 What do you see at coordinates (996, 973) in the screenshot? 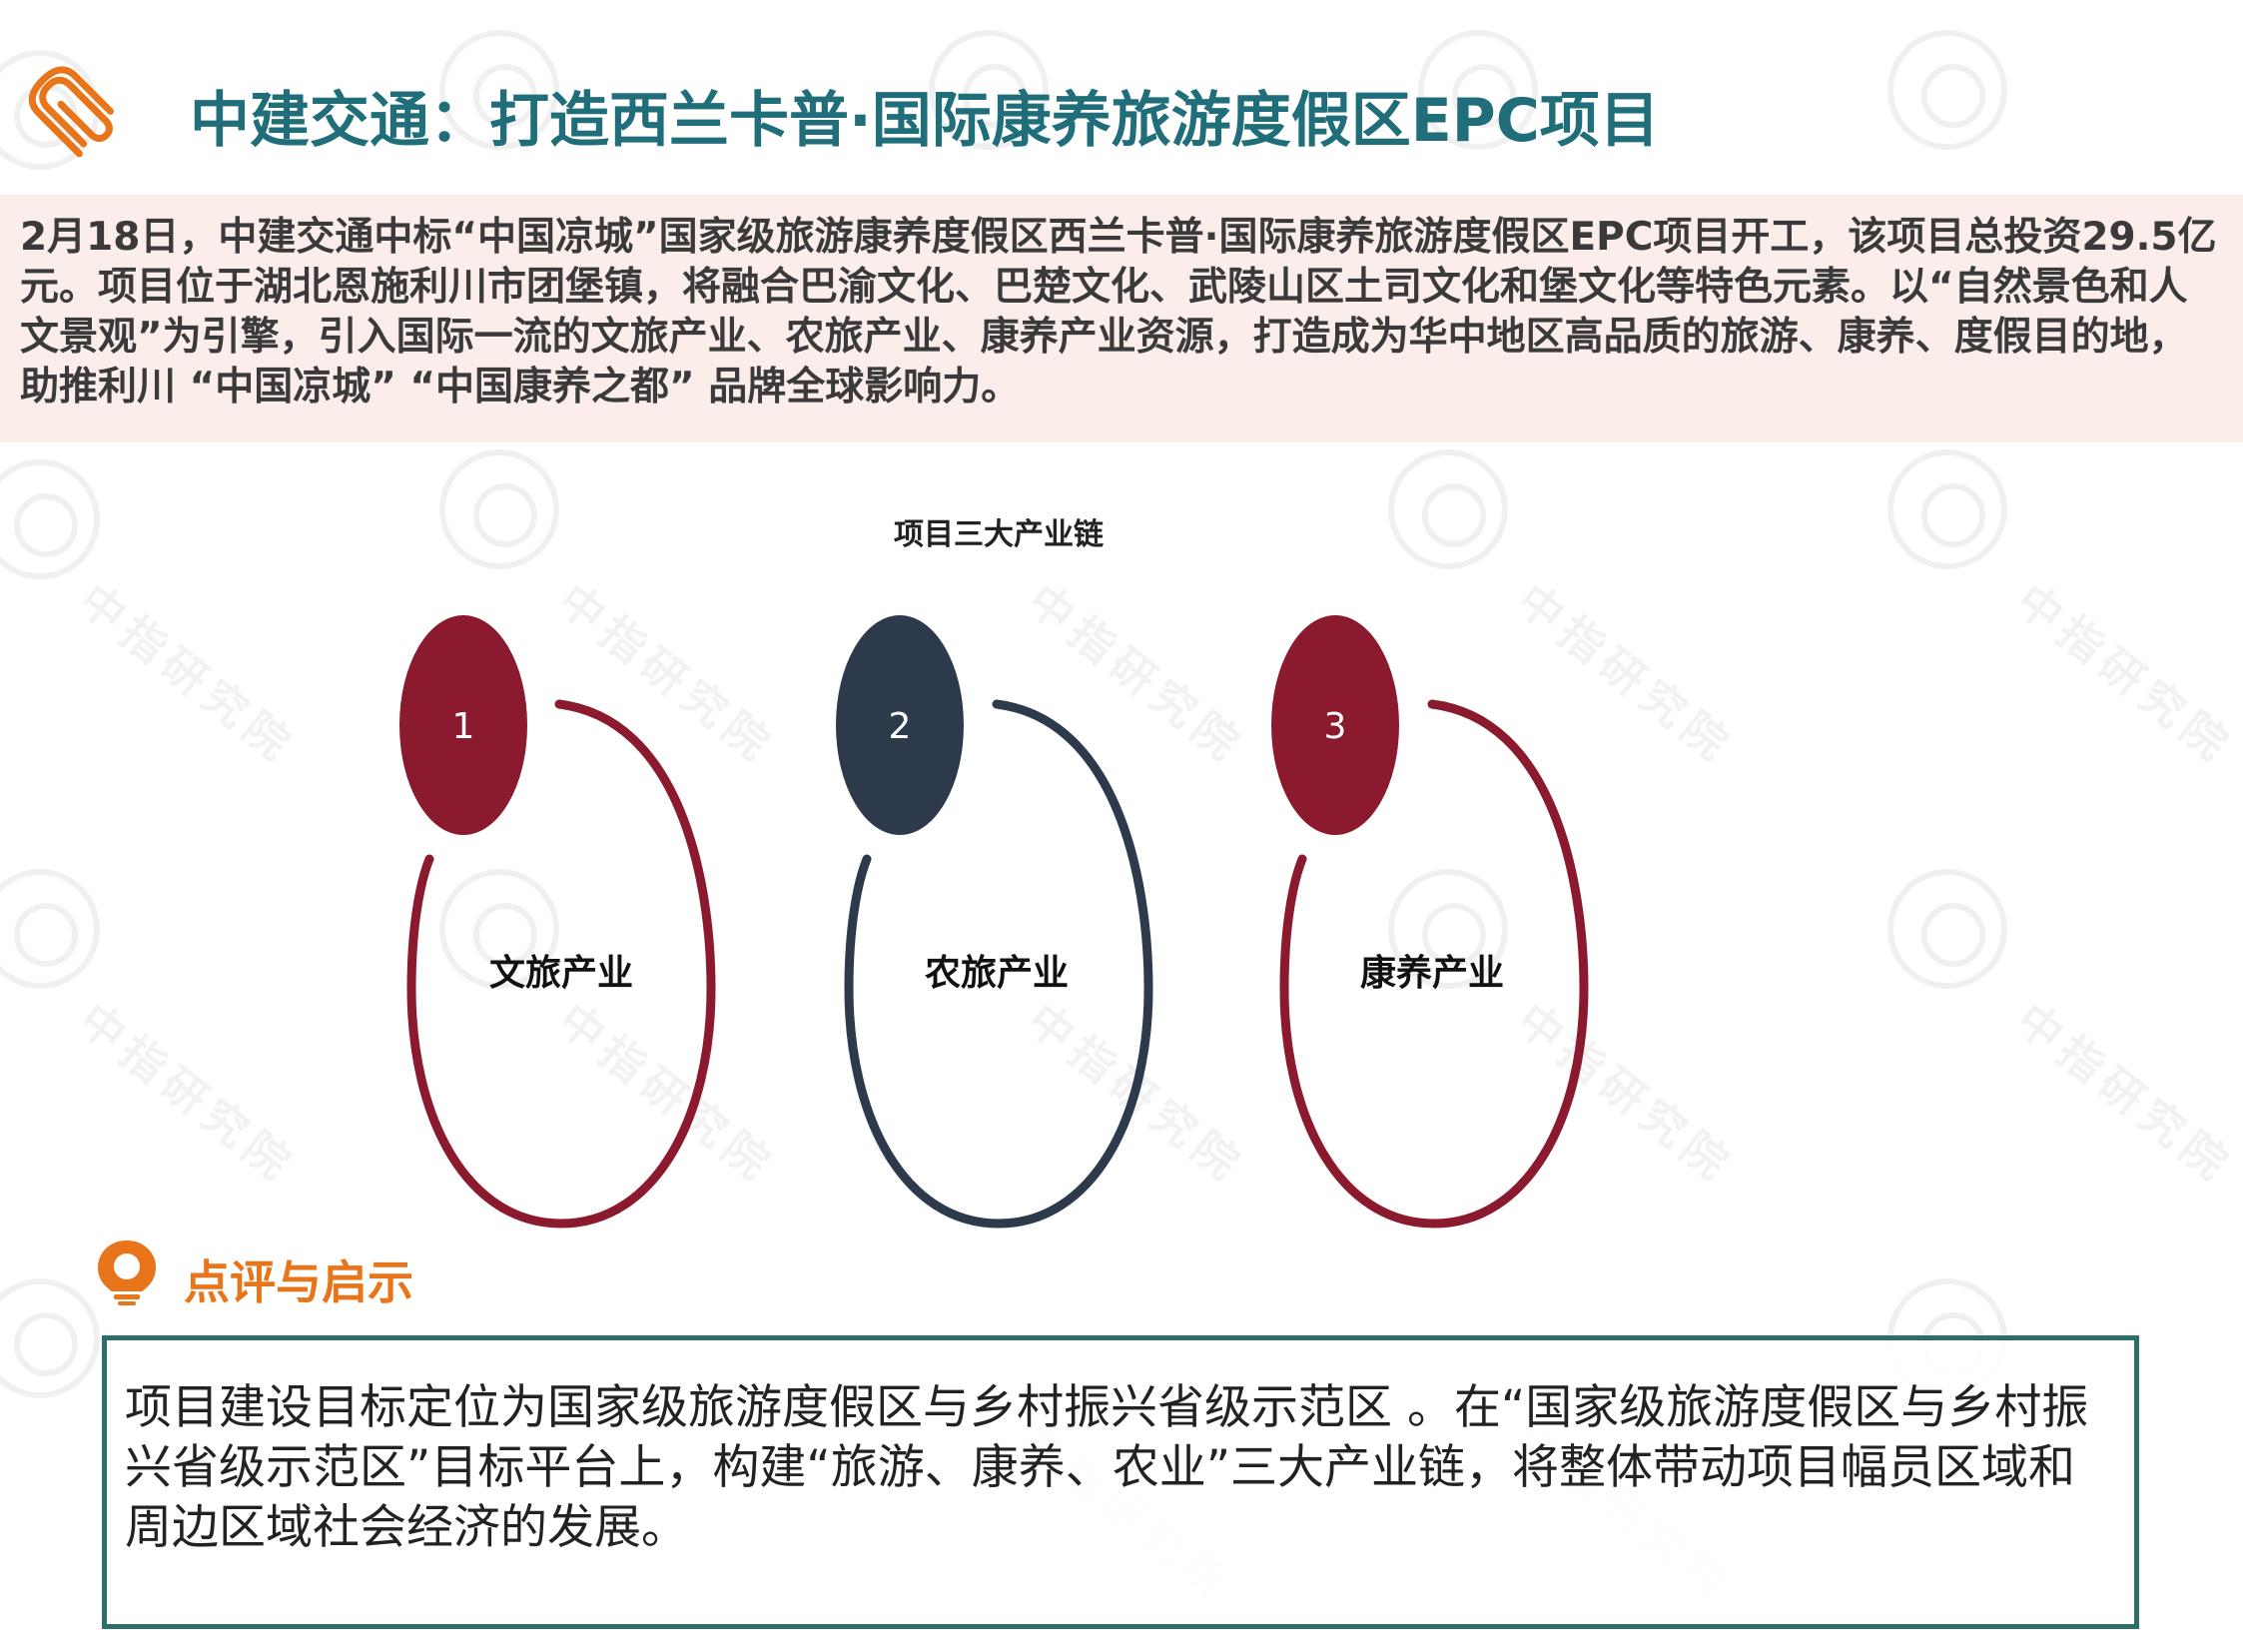
I see `ring-label-2: 农旅产业` at bounding box center [996, 973].